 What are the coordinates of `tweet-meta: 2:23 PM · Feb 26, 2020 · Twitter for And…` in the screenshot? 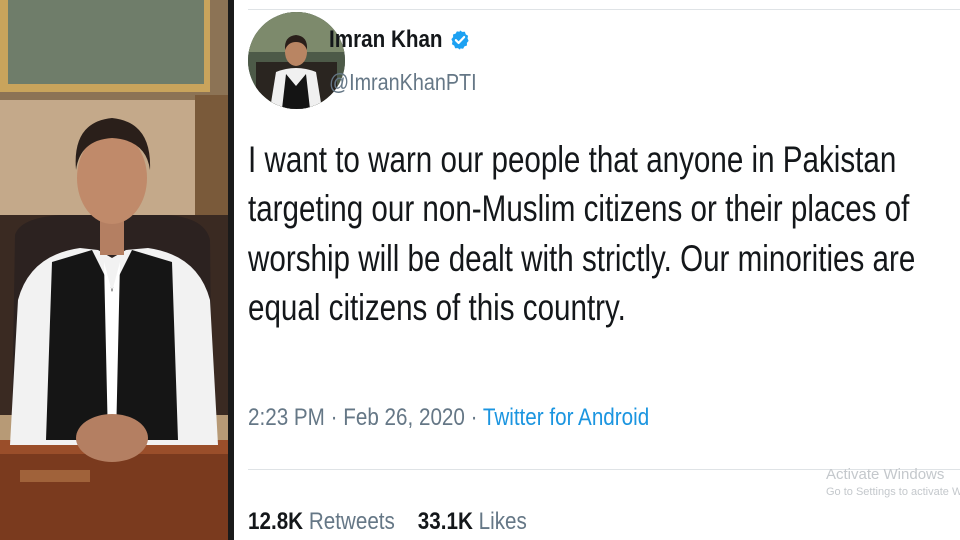 It's located at (448, 418).